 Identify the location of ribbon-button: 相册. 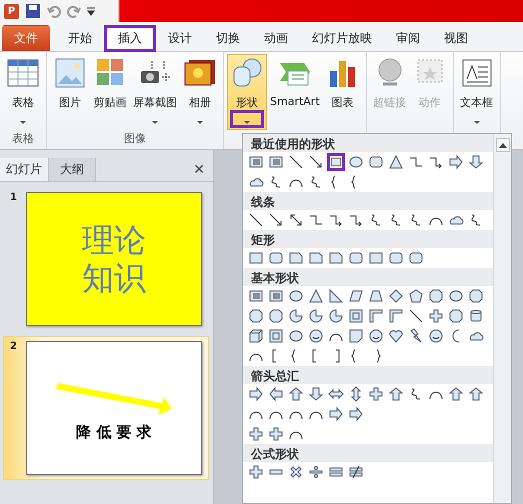
(200, 92).